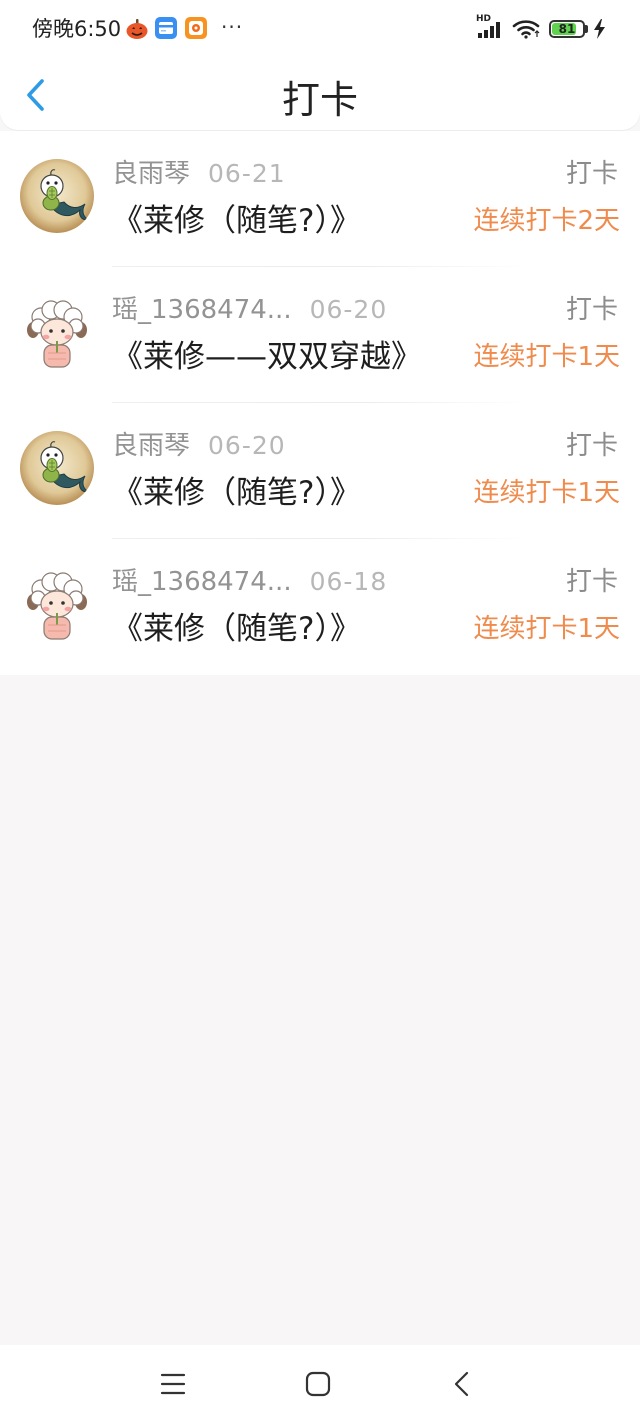  I want to click on checkin-meta: 瑶_1368474... 06-20, so click(249, 310).